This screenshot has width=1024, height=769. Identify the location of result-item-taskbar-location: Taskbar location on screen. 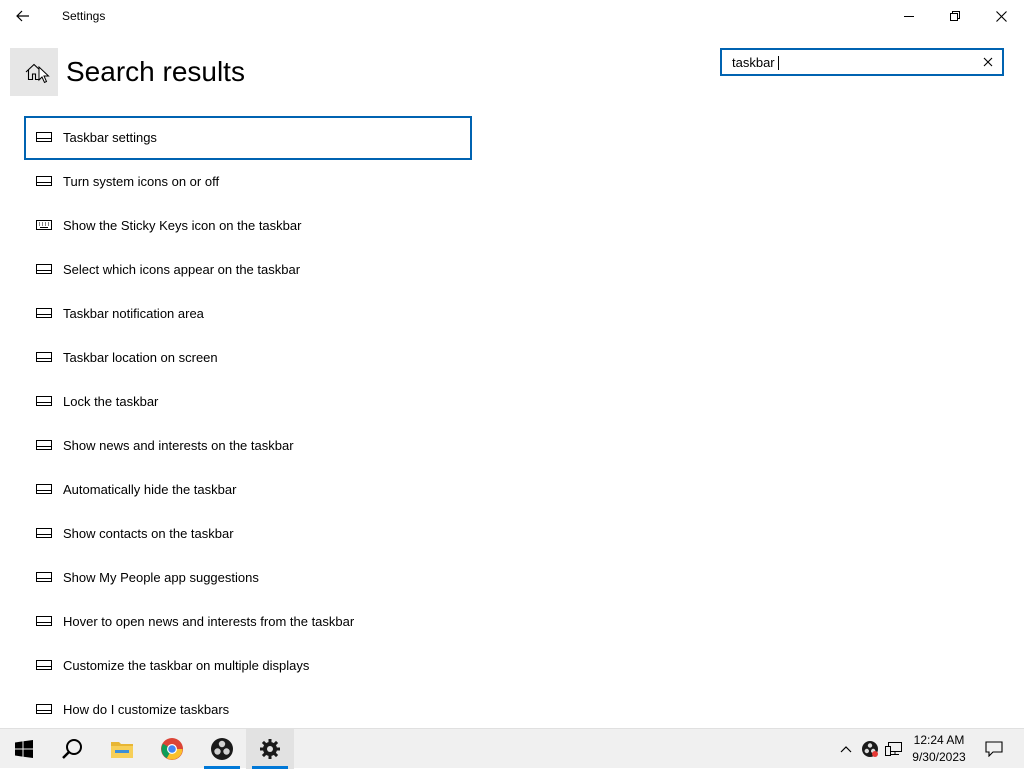
(248, 358).